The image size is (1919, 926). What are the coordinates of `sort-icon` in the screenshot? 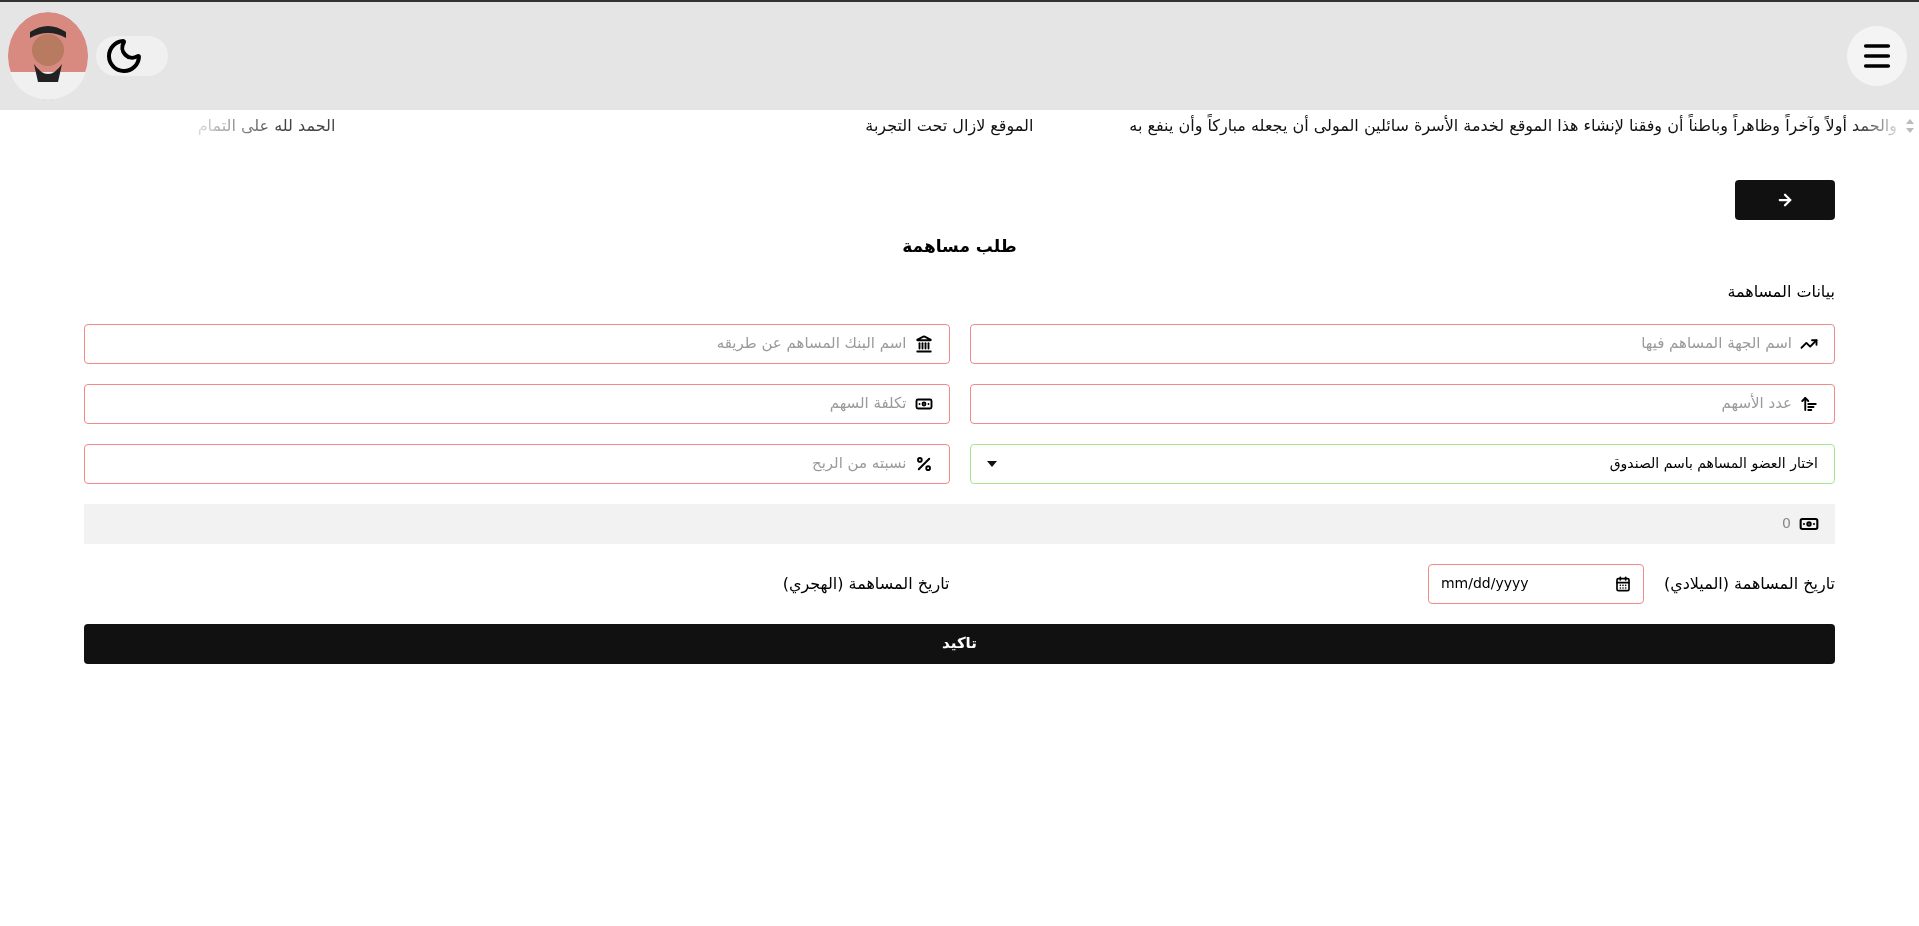 It's located at (1809, 403).